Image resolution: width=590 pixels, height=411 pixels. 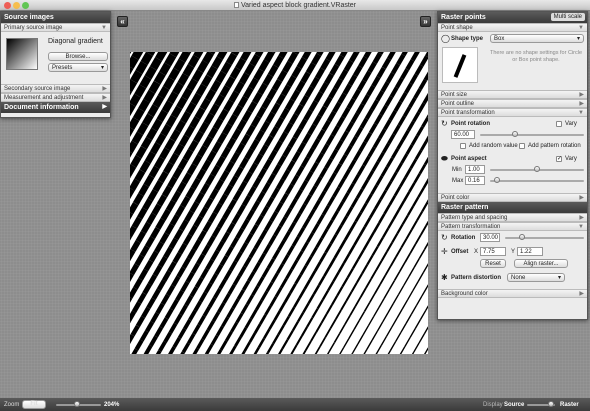 I want to click on pattern-rotation-input: 30.00, so click(x=490, y=237).